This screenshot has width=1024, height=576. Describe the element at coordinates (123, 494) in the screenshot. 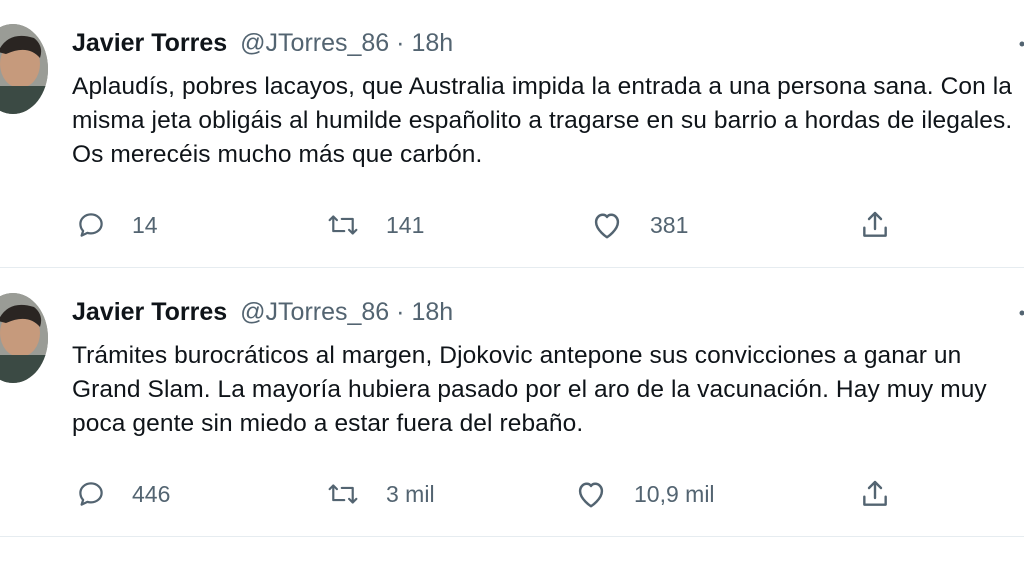

I see `reply-button: 446` at that location.